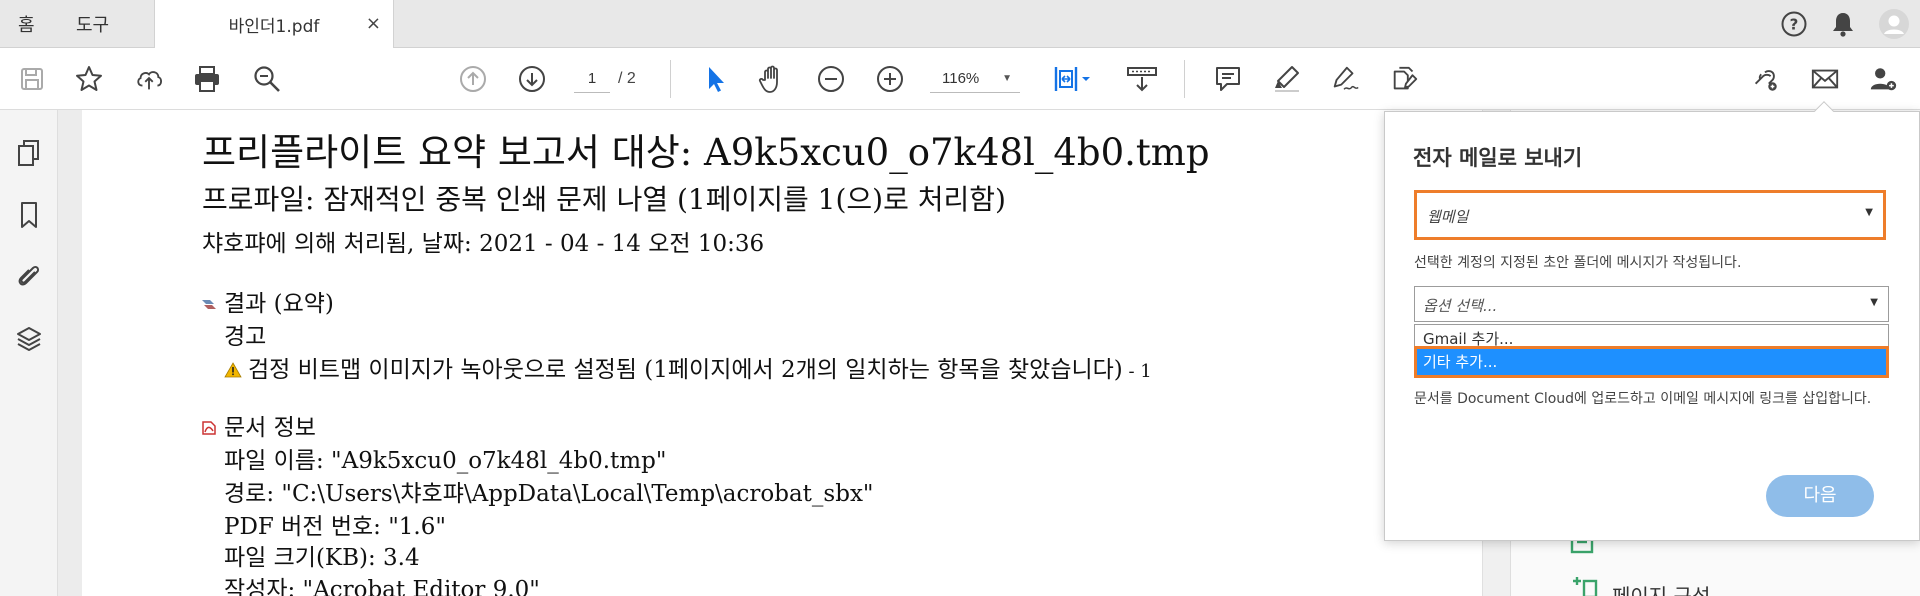 Image resolution: width=1920 pixels, height=596 pixels. Describe the element at coordinates (1650, 215) in the screenshot. I see `email-account-select: 웹메일 ▼` at that location.